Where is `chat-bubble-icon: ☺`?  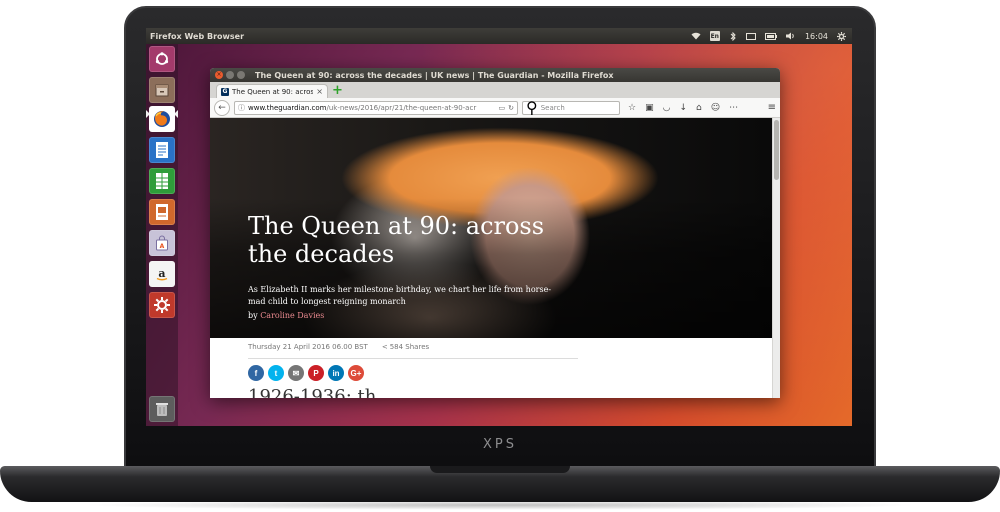
chat-bubble-icon: ☺ is located at coordinates (715, 108).